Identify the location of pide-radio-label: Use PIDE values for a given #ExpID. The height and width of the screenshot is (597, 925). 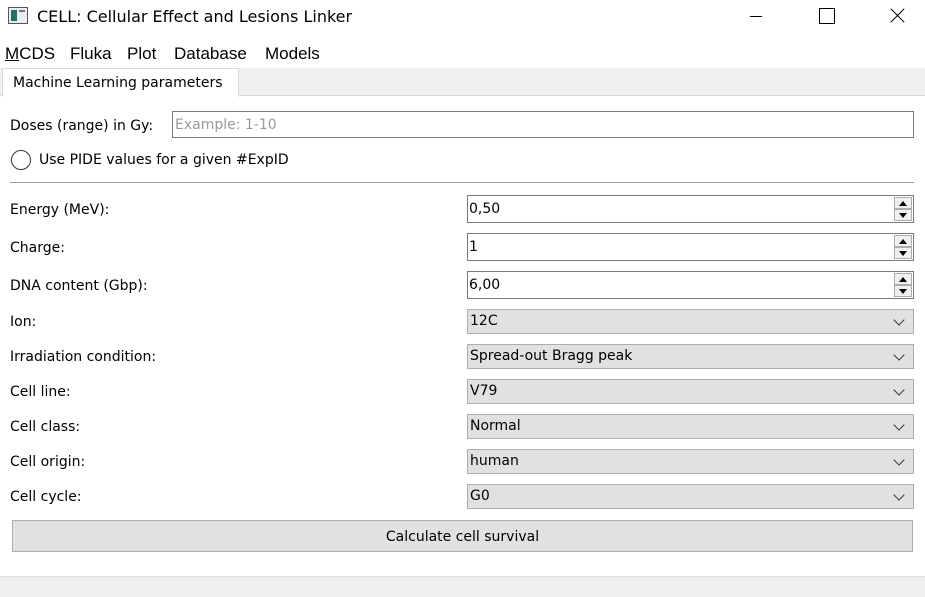
(164, 160).